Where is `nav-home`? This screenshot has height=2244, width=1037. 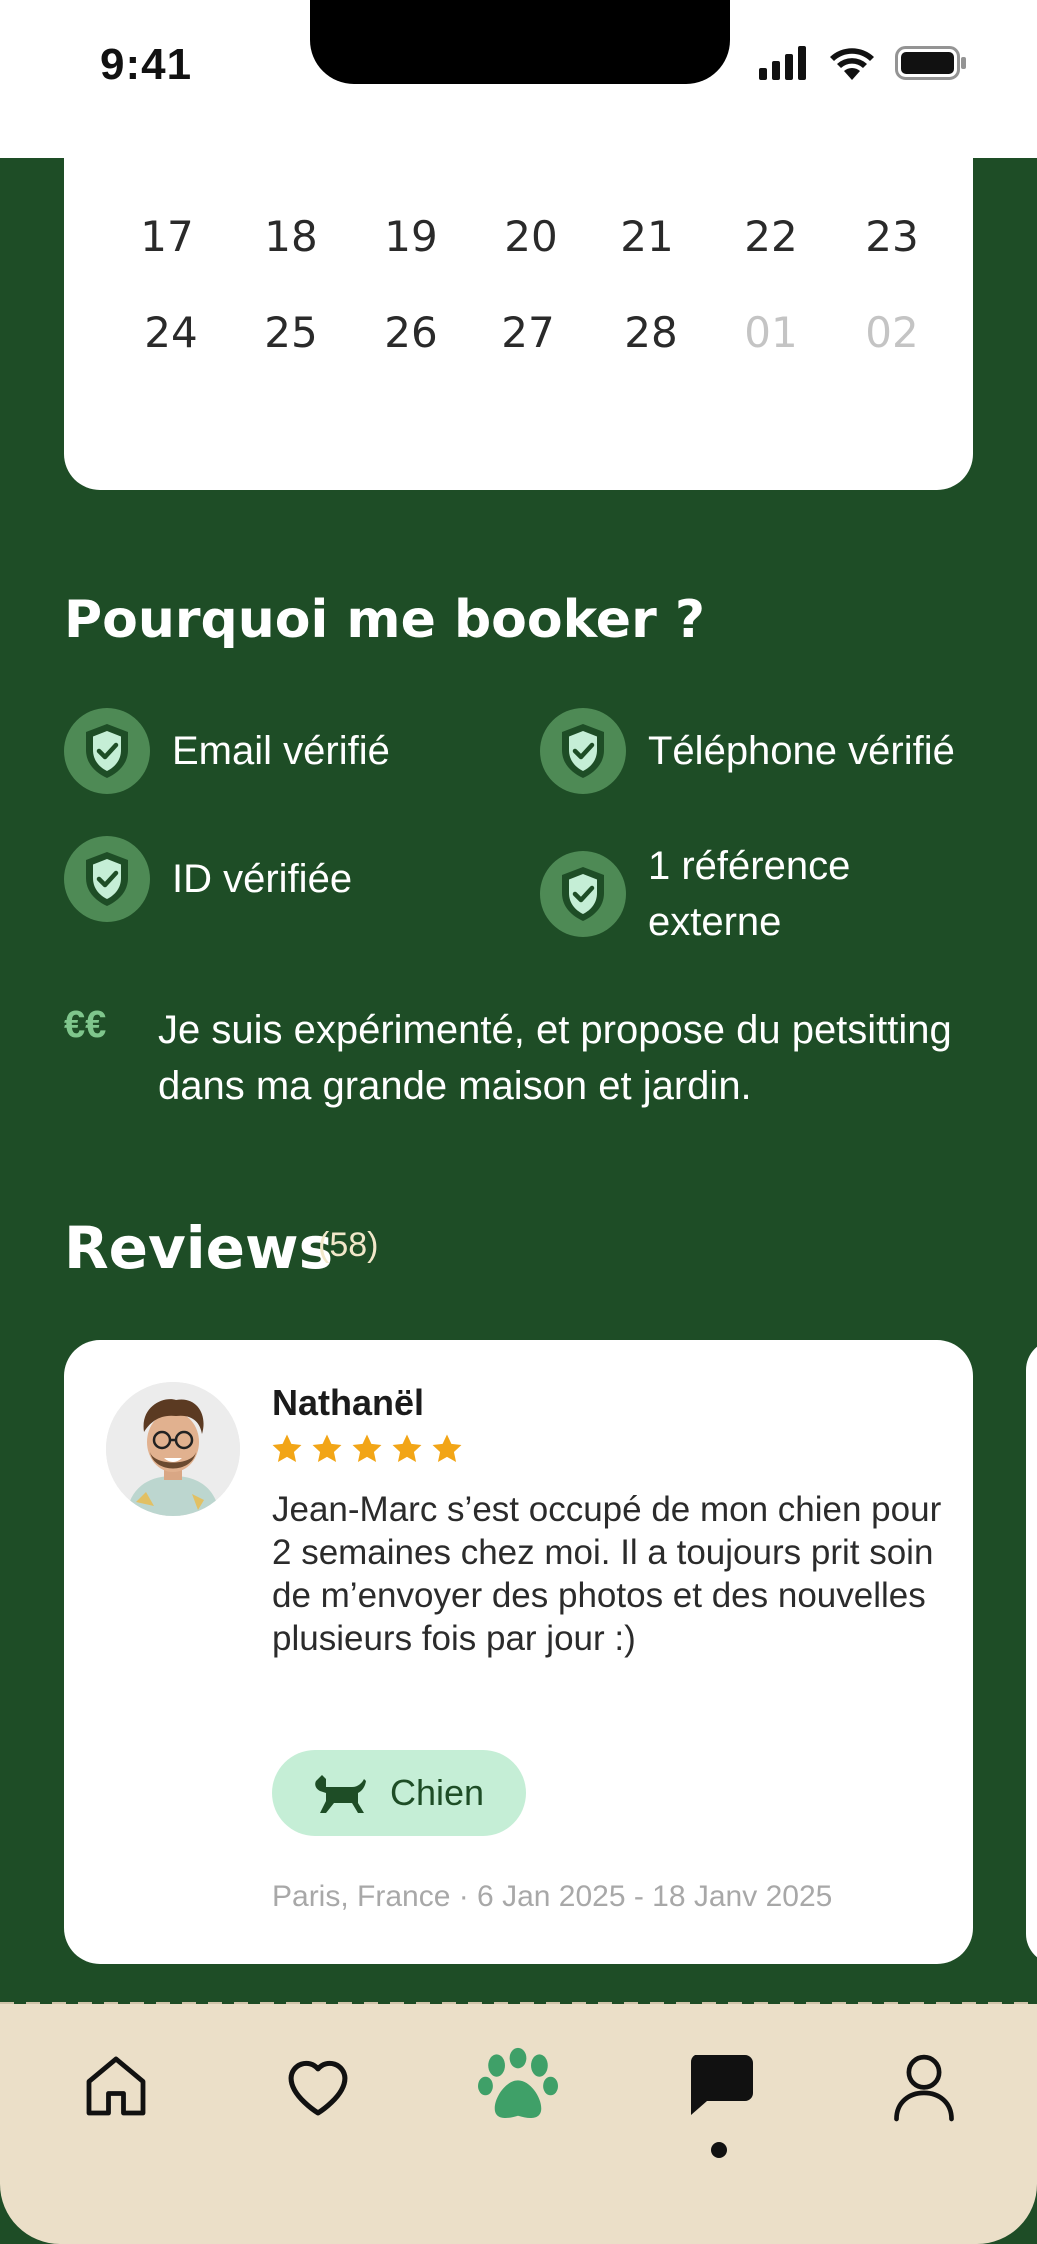
nav-home is located at coordinates (116, 2086).